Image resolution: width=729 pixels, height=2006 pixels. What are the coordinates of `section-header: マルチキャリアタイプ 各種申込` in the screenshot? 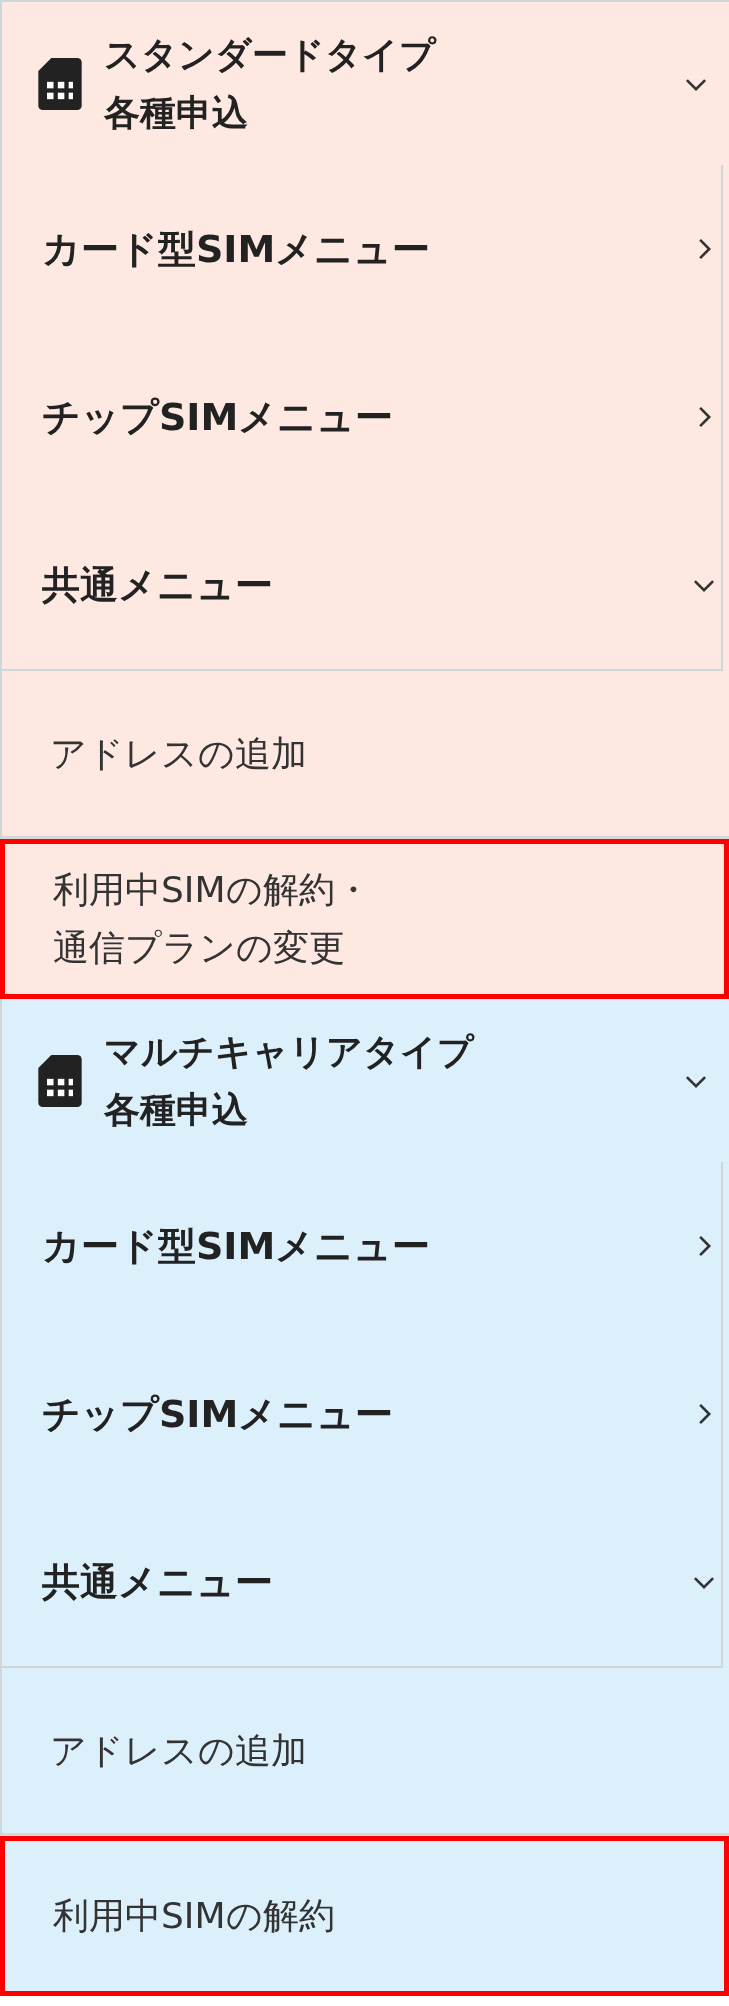 It's located at (365, 1080).